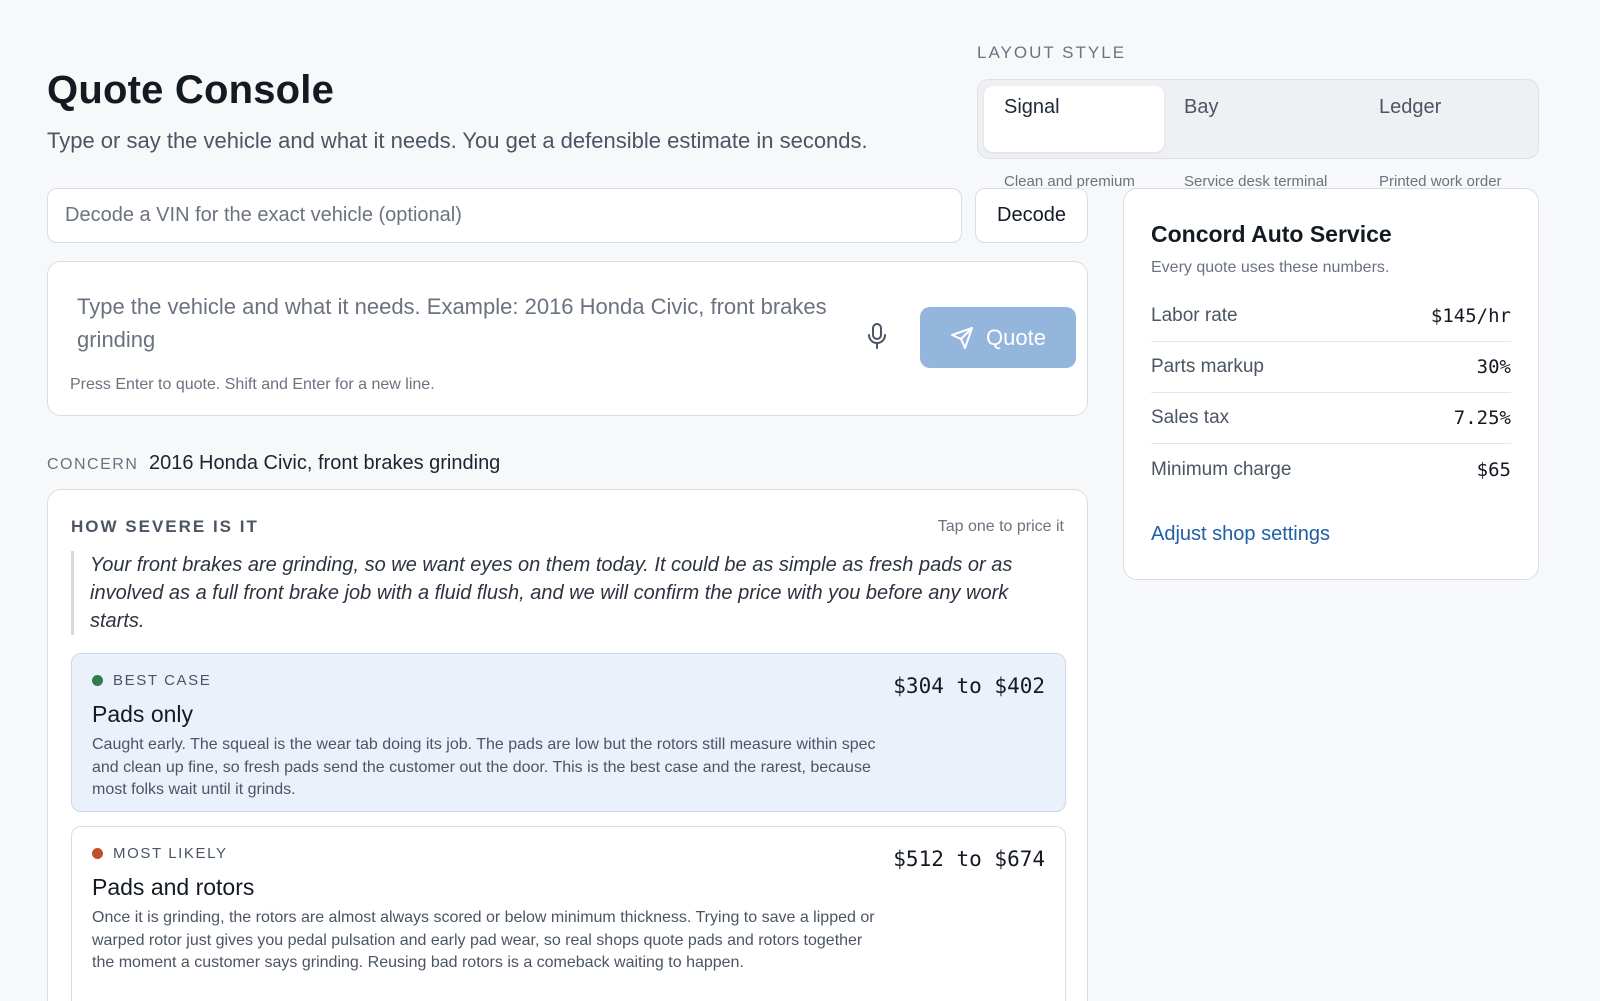  What do you see at coordinates (173, 887) in the screenshot?
I see `option-title: Pads and rotors` at bounding box center [173, 887].